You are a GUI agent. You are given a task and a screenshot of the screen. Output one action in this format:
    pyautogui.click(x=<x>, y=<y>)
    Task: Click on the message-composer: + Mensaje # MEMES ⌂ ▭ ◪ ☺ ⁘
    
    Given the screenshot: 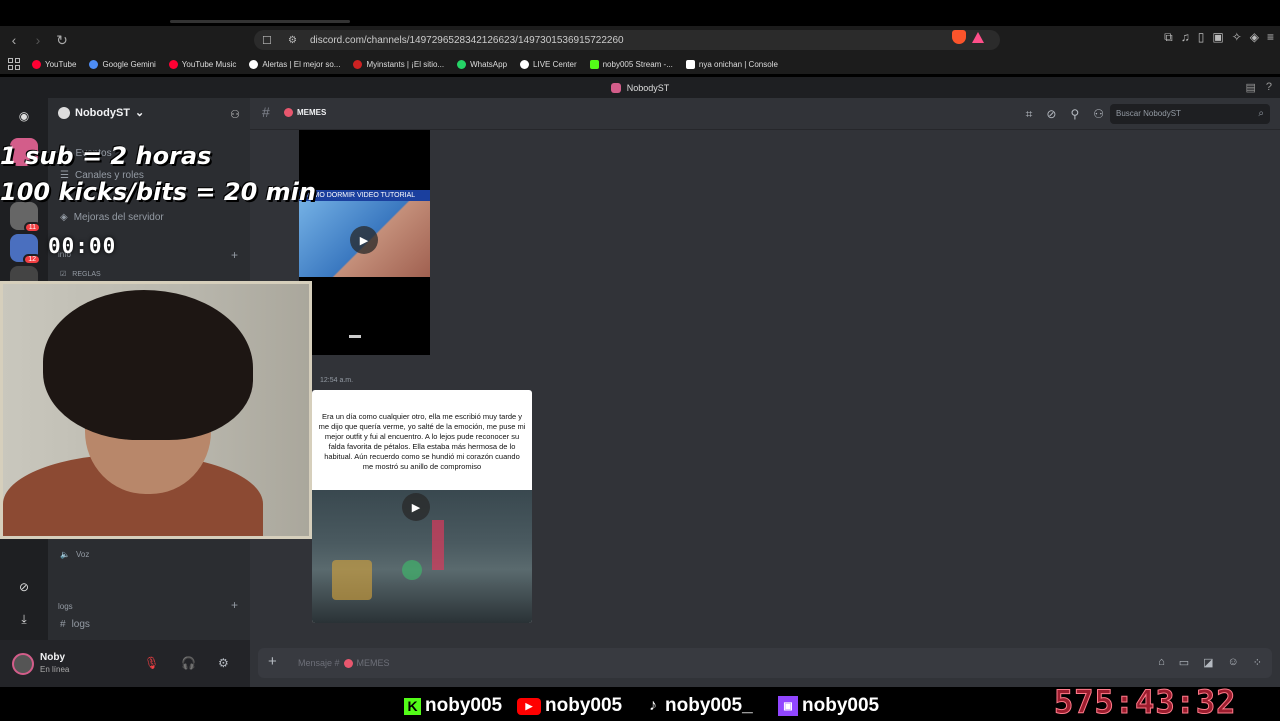 What is the action you would take?
    pyautogui.click(x=765, y=663)
    